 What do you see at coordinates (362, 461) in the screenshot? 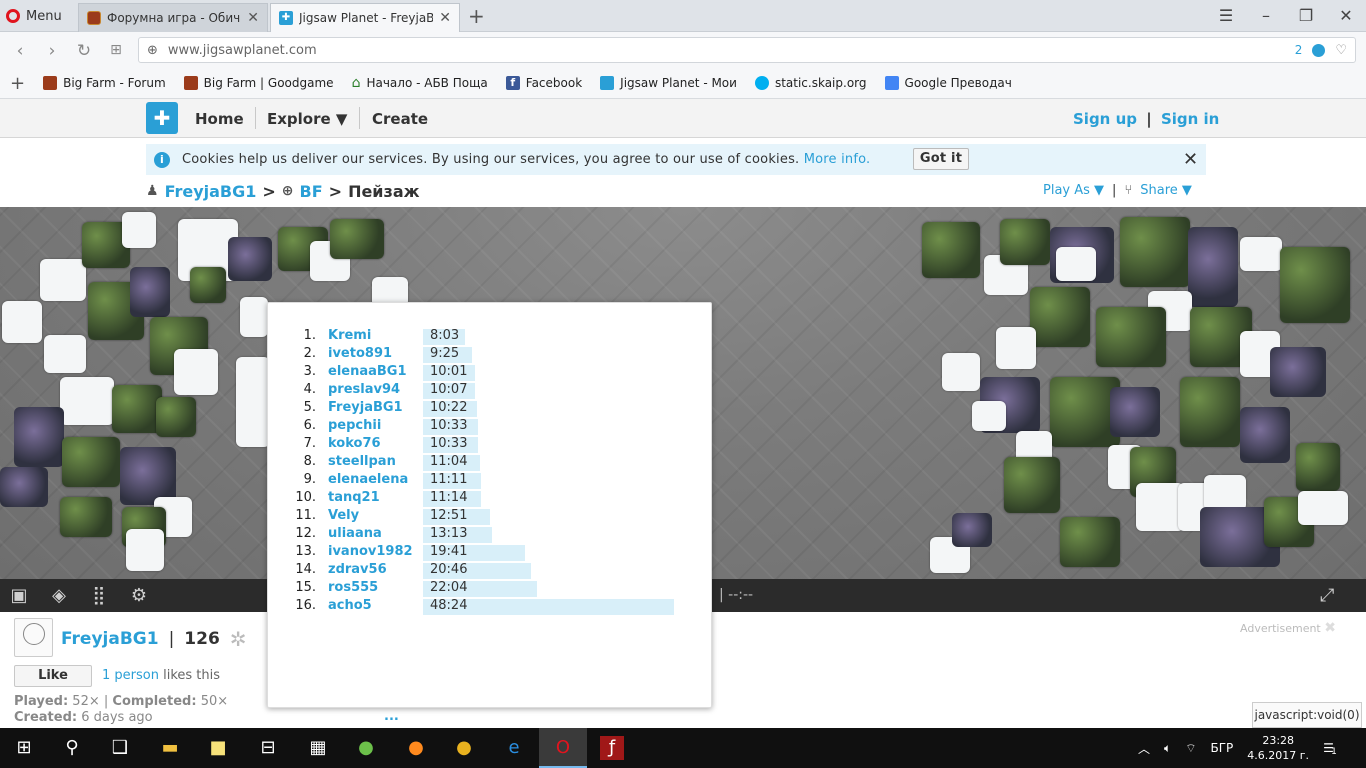
I see `leaderboard-player: steellpan` at bounding box center [362, 461].